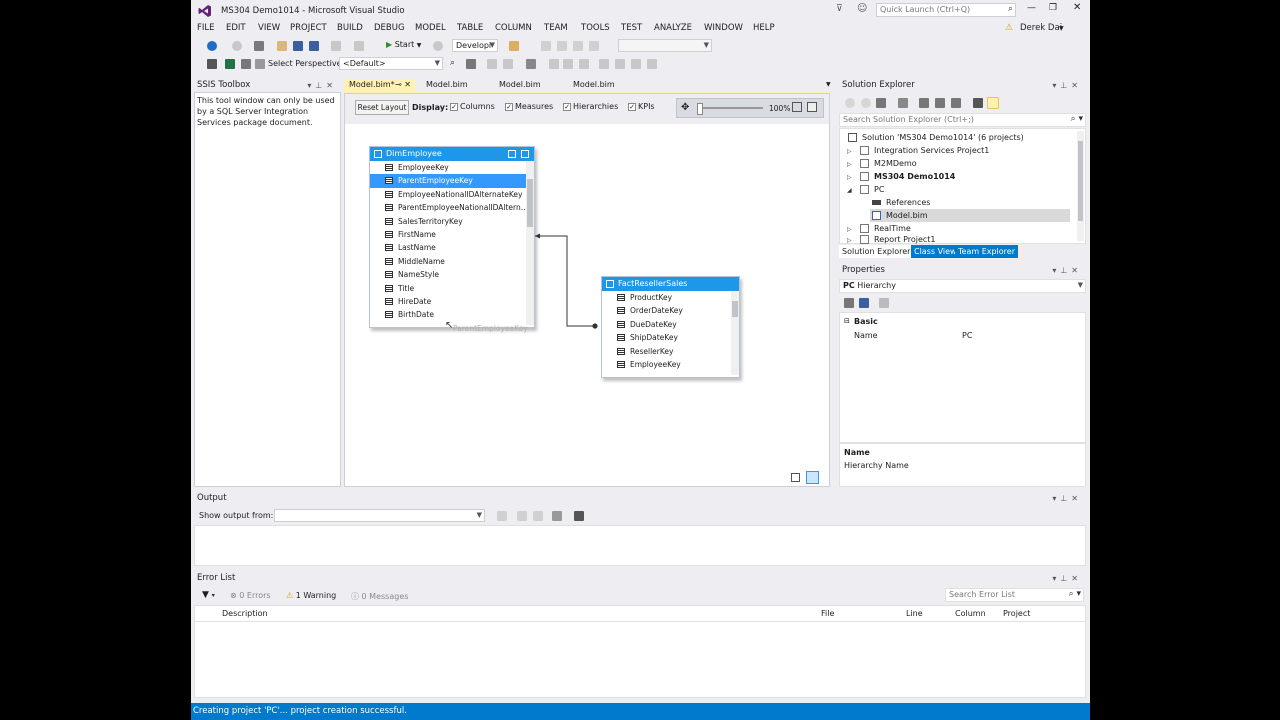 This screenshot has width=1280, height=720. What do you see at coordinates (298, 46) in the screenshot?
I see `save-icon` at bounding box center [298, 46].